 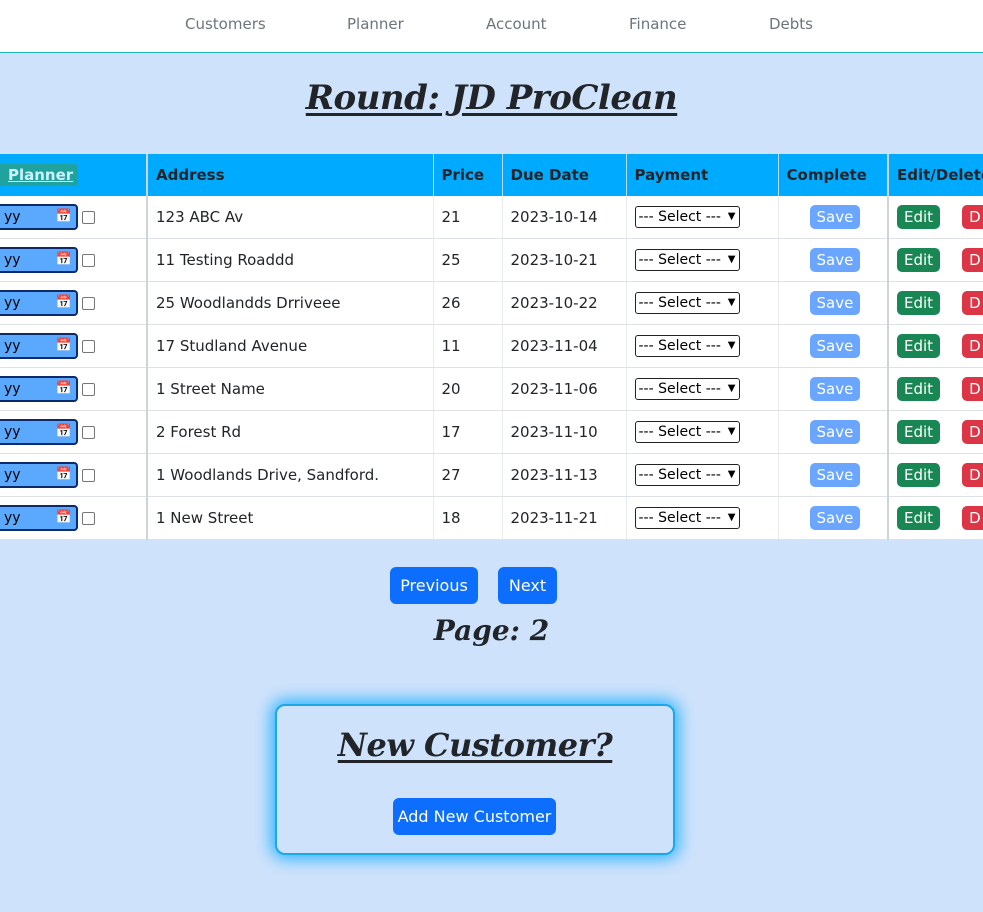 I want to click on previous-button: Previous, so click(x=434, y=585).